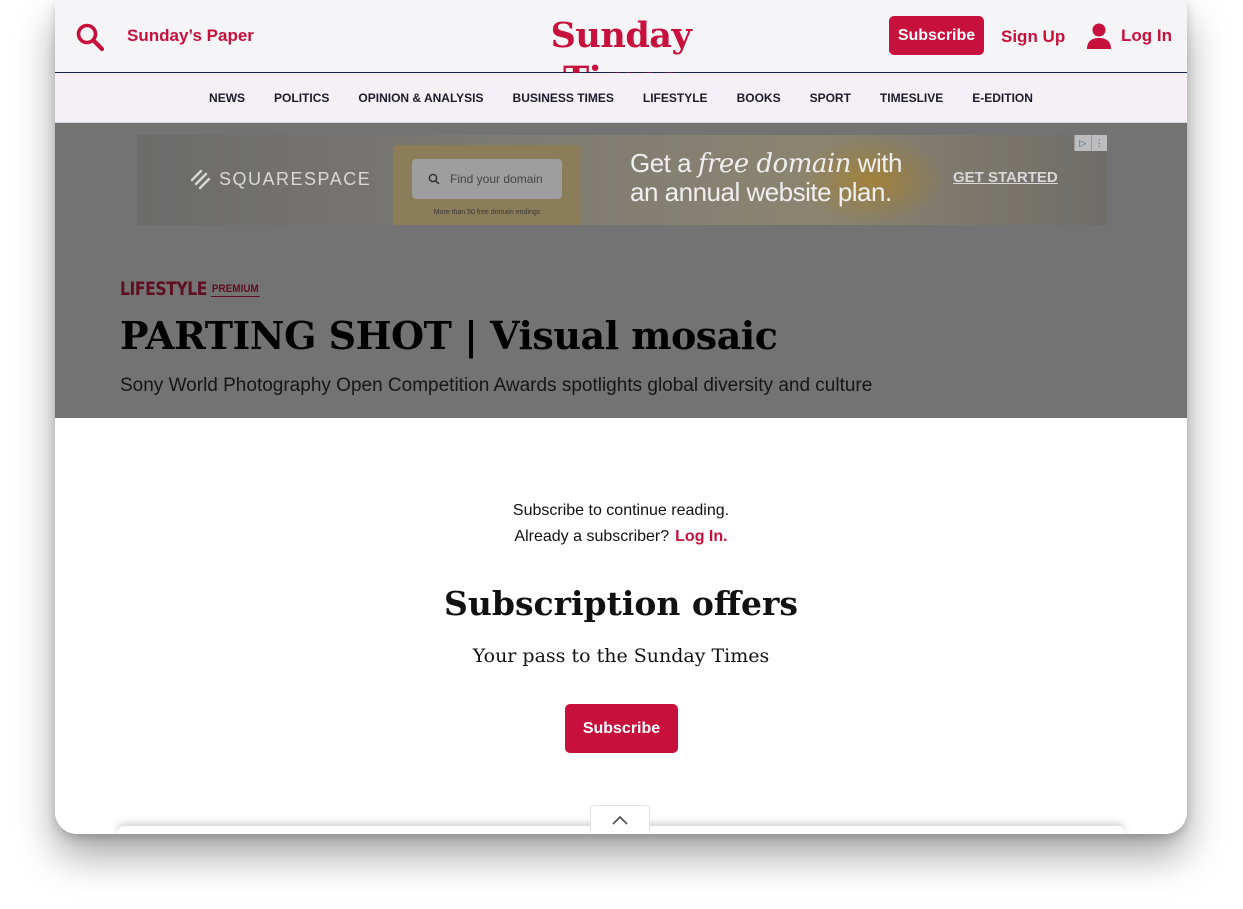 The width and height of the screenshot is (1243, 909). What do you see at coordinates (1033, 37) in the screenshot?
I see `sign-up-link: Sign Up` at bounding box center [1033, 37].